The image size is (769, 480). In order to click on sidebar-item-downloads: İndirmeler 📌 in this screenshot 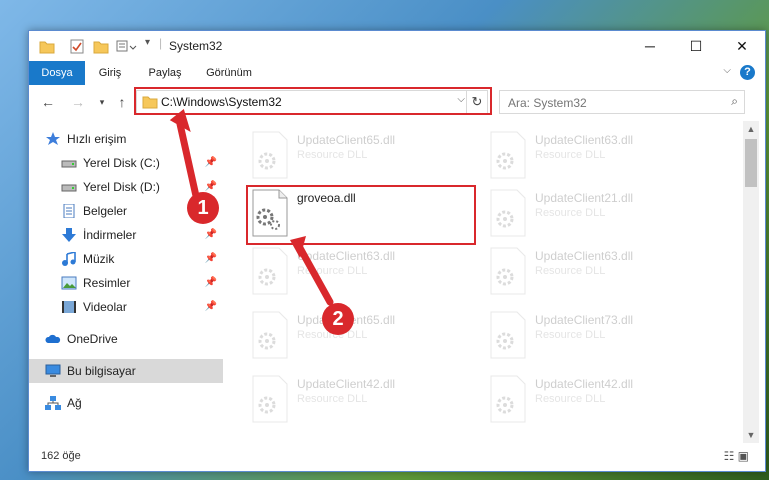, I will do `click(126, 235)`.